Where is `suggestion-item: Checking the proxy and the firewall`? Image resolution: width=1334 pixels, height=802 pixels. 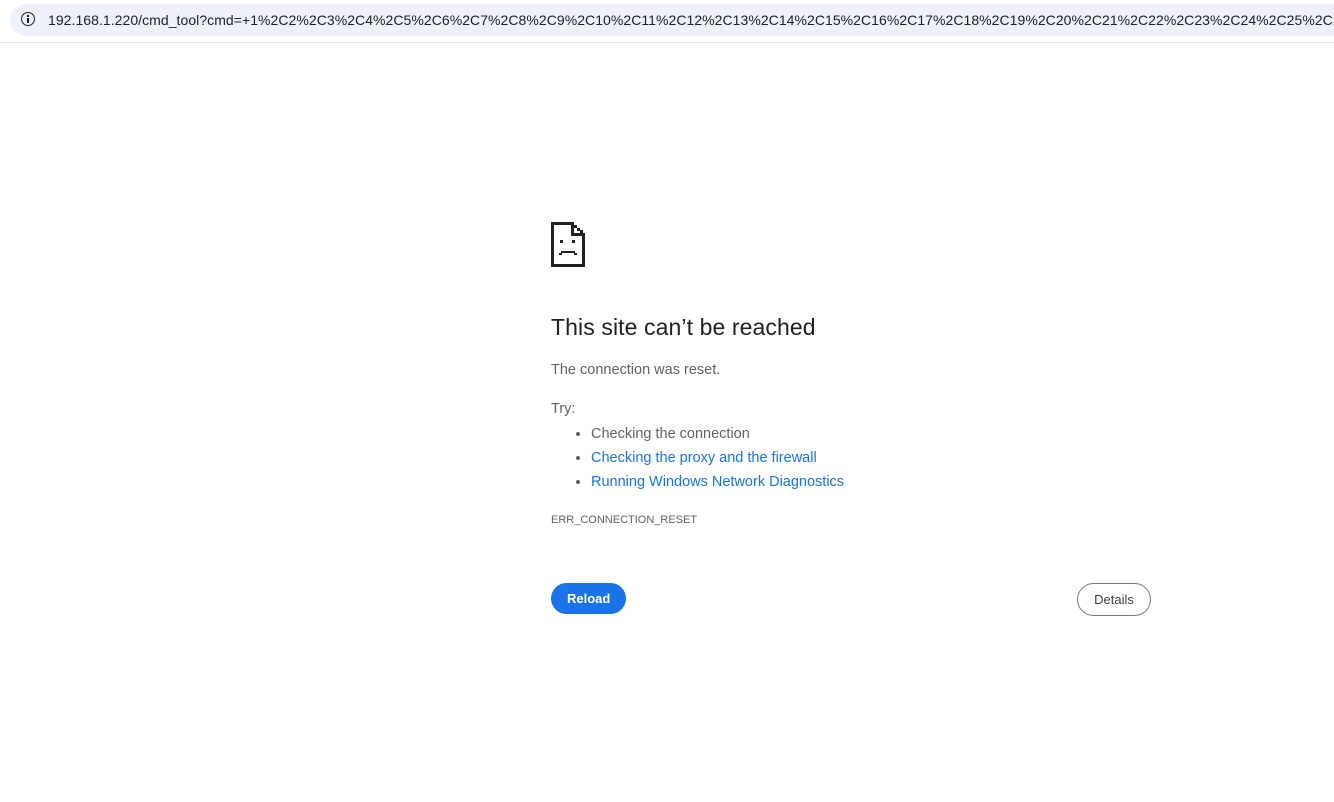
suggestion-item: Checking the proxy and the firewall is located at coordinates (717, 458).